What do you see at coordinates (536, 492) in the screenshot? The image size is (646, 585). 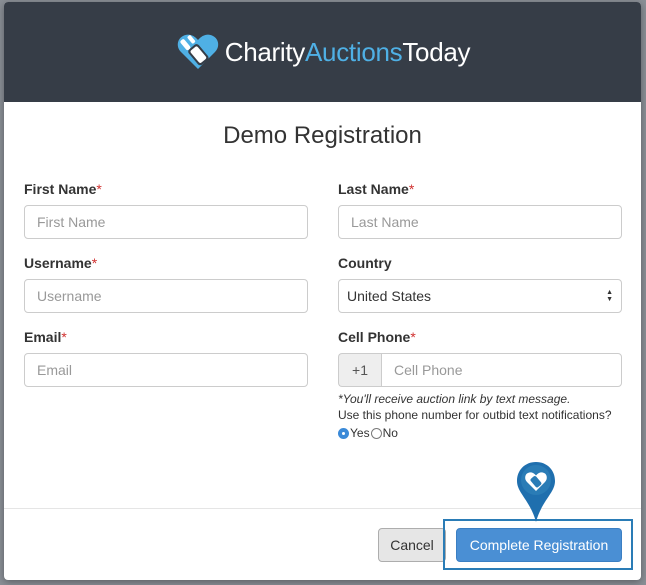 I see `map-pin-heart-icon` at bounding box center [536, 492].